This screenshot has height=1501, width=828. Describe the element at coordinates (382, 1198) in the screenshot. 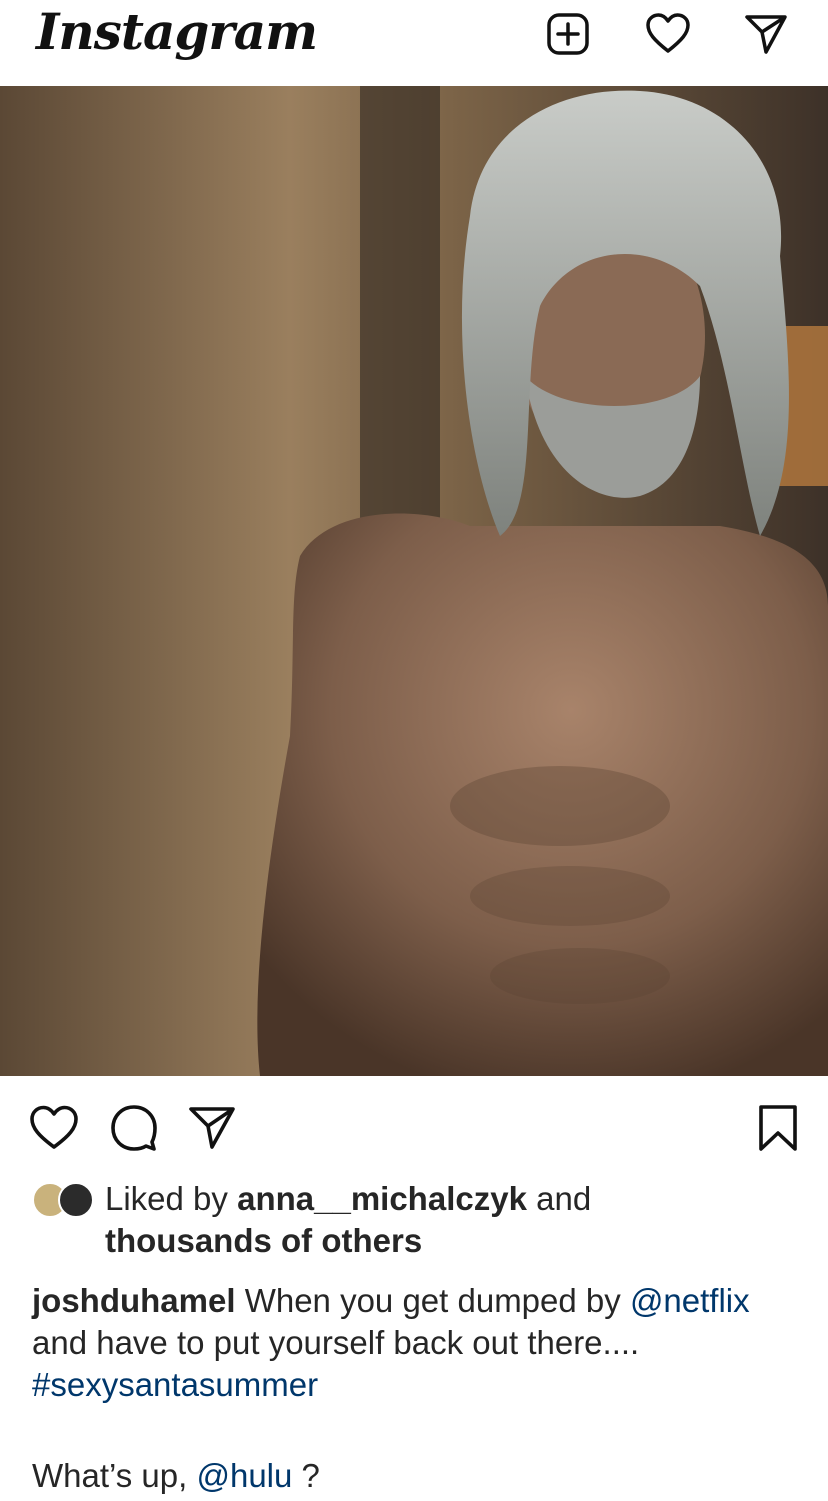

I see `liker-username: anna__michalczyk` at that location.